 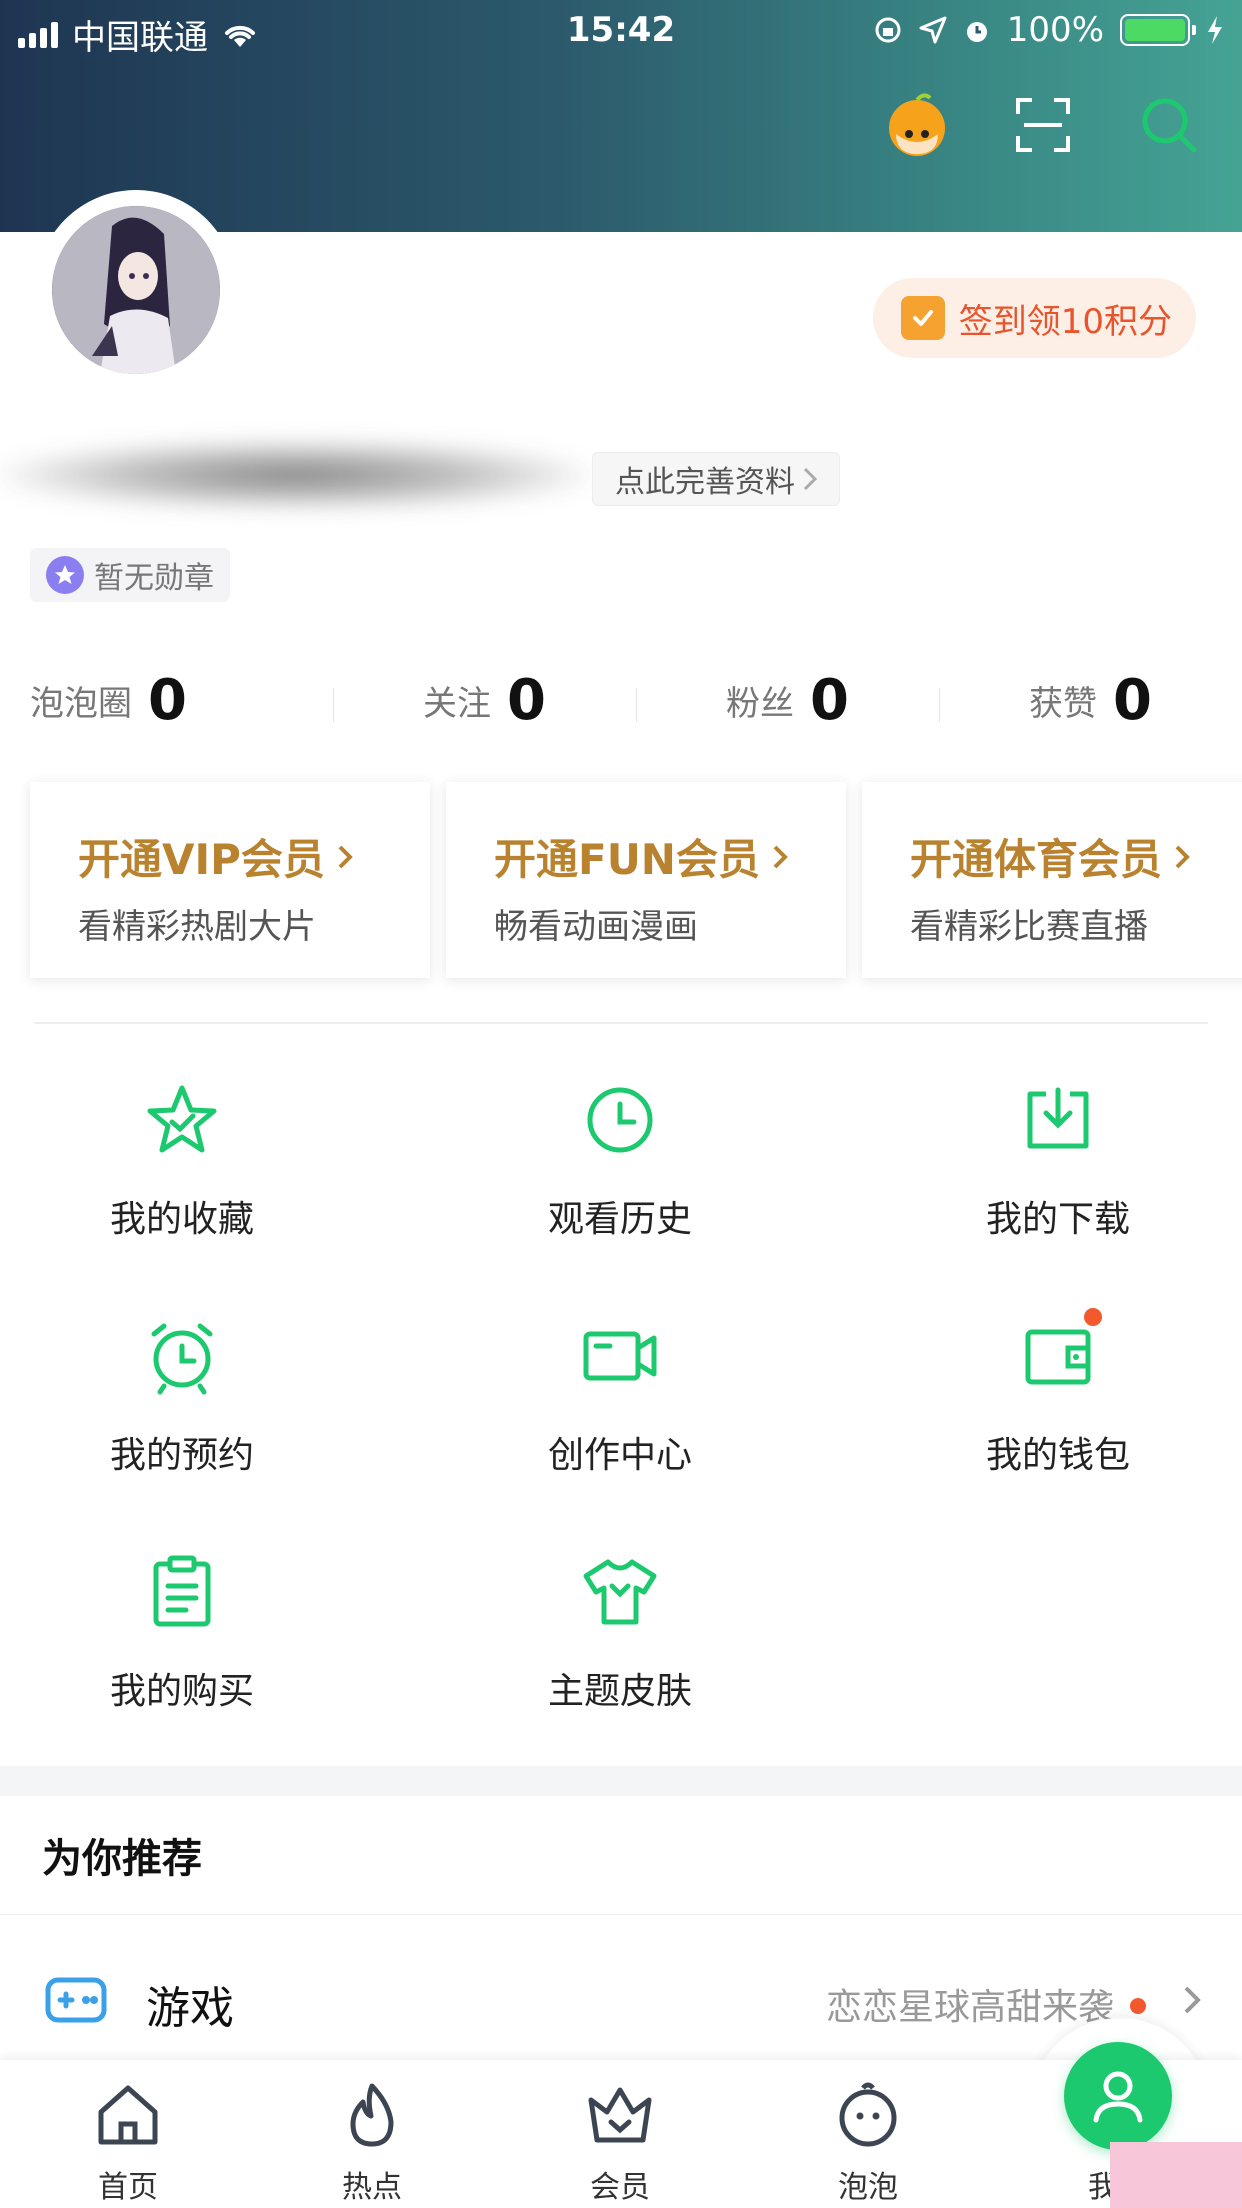 I want to click on stats-row: 泡泡圈 0 关注 0 粉丝 0 获赞 0, so click(x=621, y=700).